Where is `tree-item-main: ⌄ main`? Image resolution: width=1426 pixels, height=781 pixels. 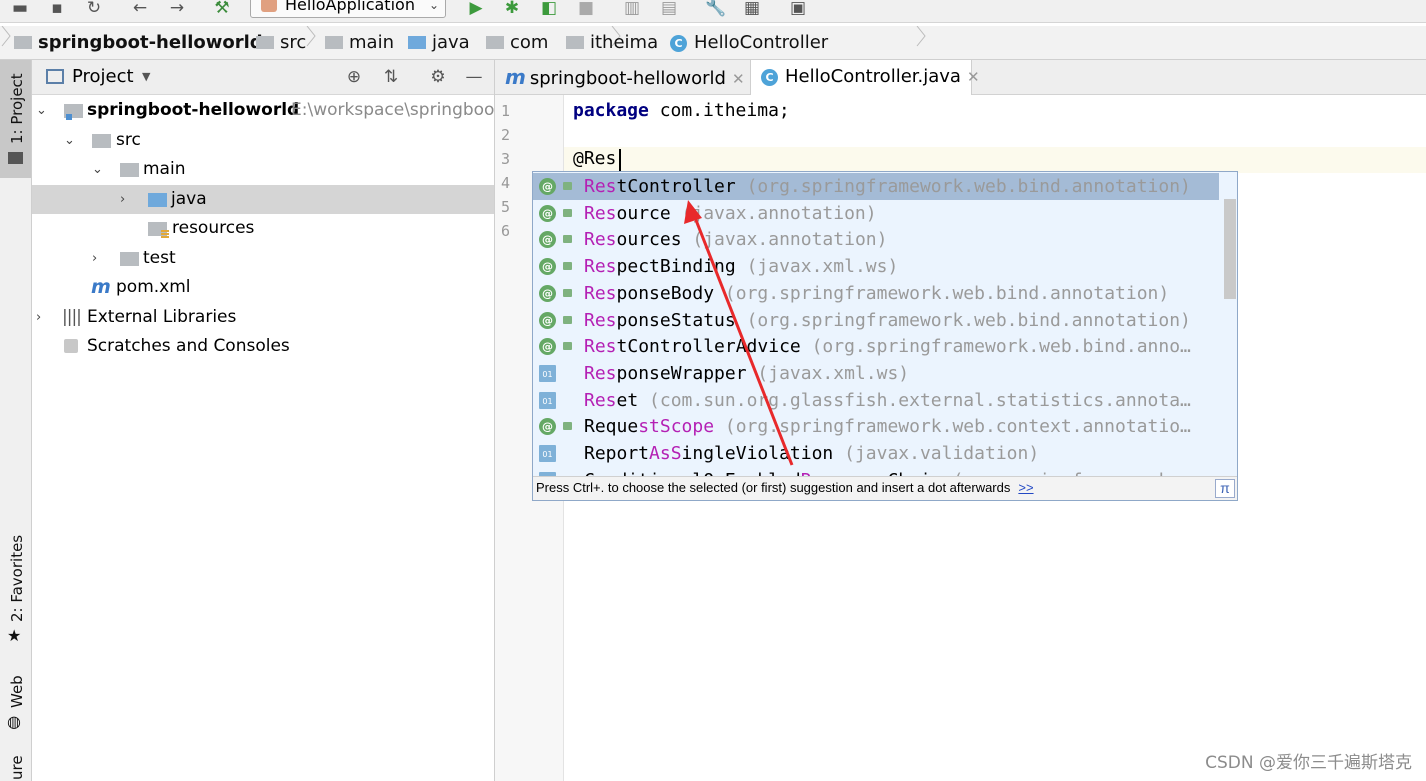
tree-item-main: ⌄ main is located at coordinates (263, 169).